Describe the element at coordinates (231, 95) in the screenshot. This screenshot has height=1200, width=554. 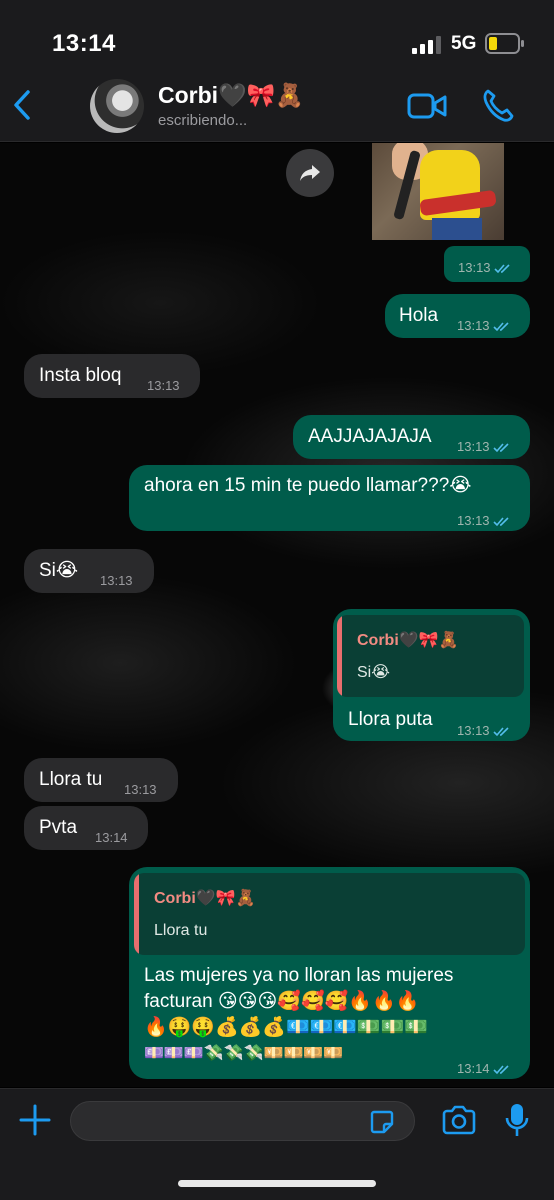
I see `contact-name: Corbi🖤🎀🧸` at that location.